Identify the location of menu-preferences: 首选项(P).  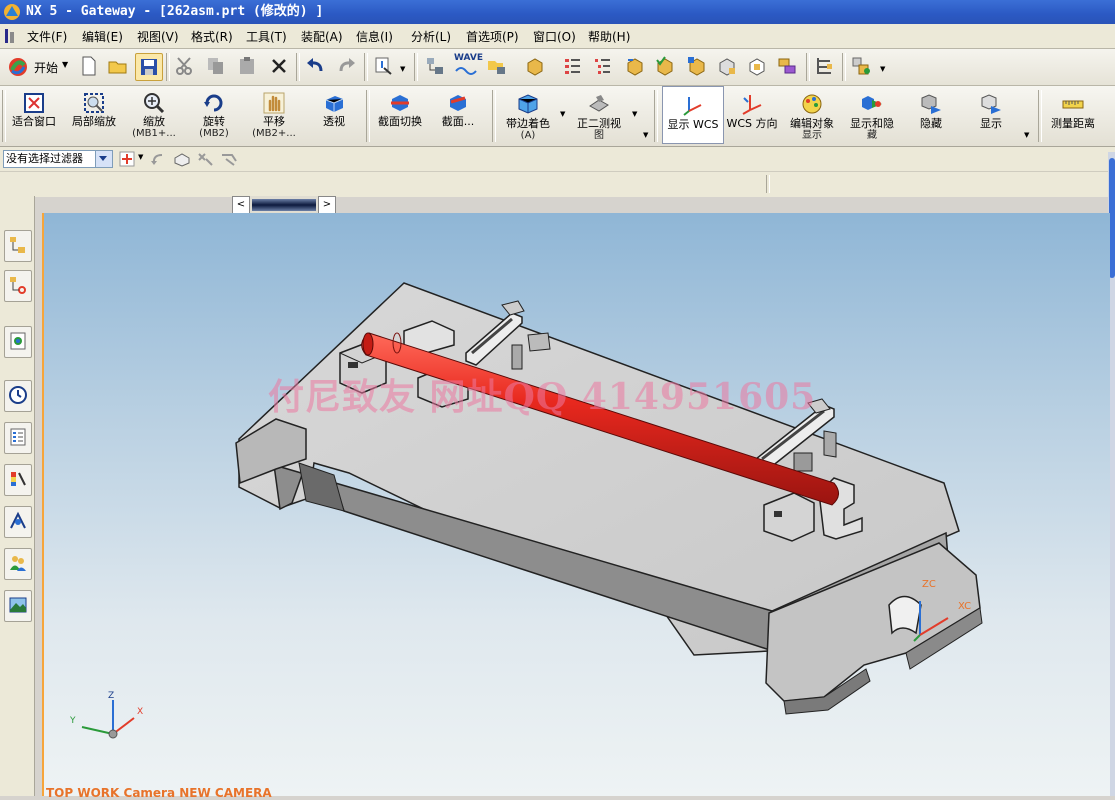
(492, 36).